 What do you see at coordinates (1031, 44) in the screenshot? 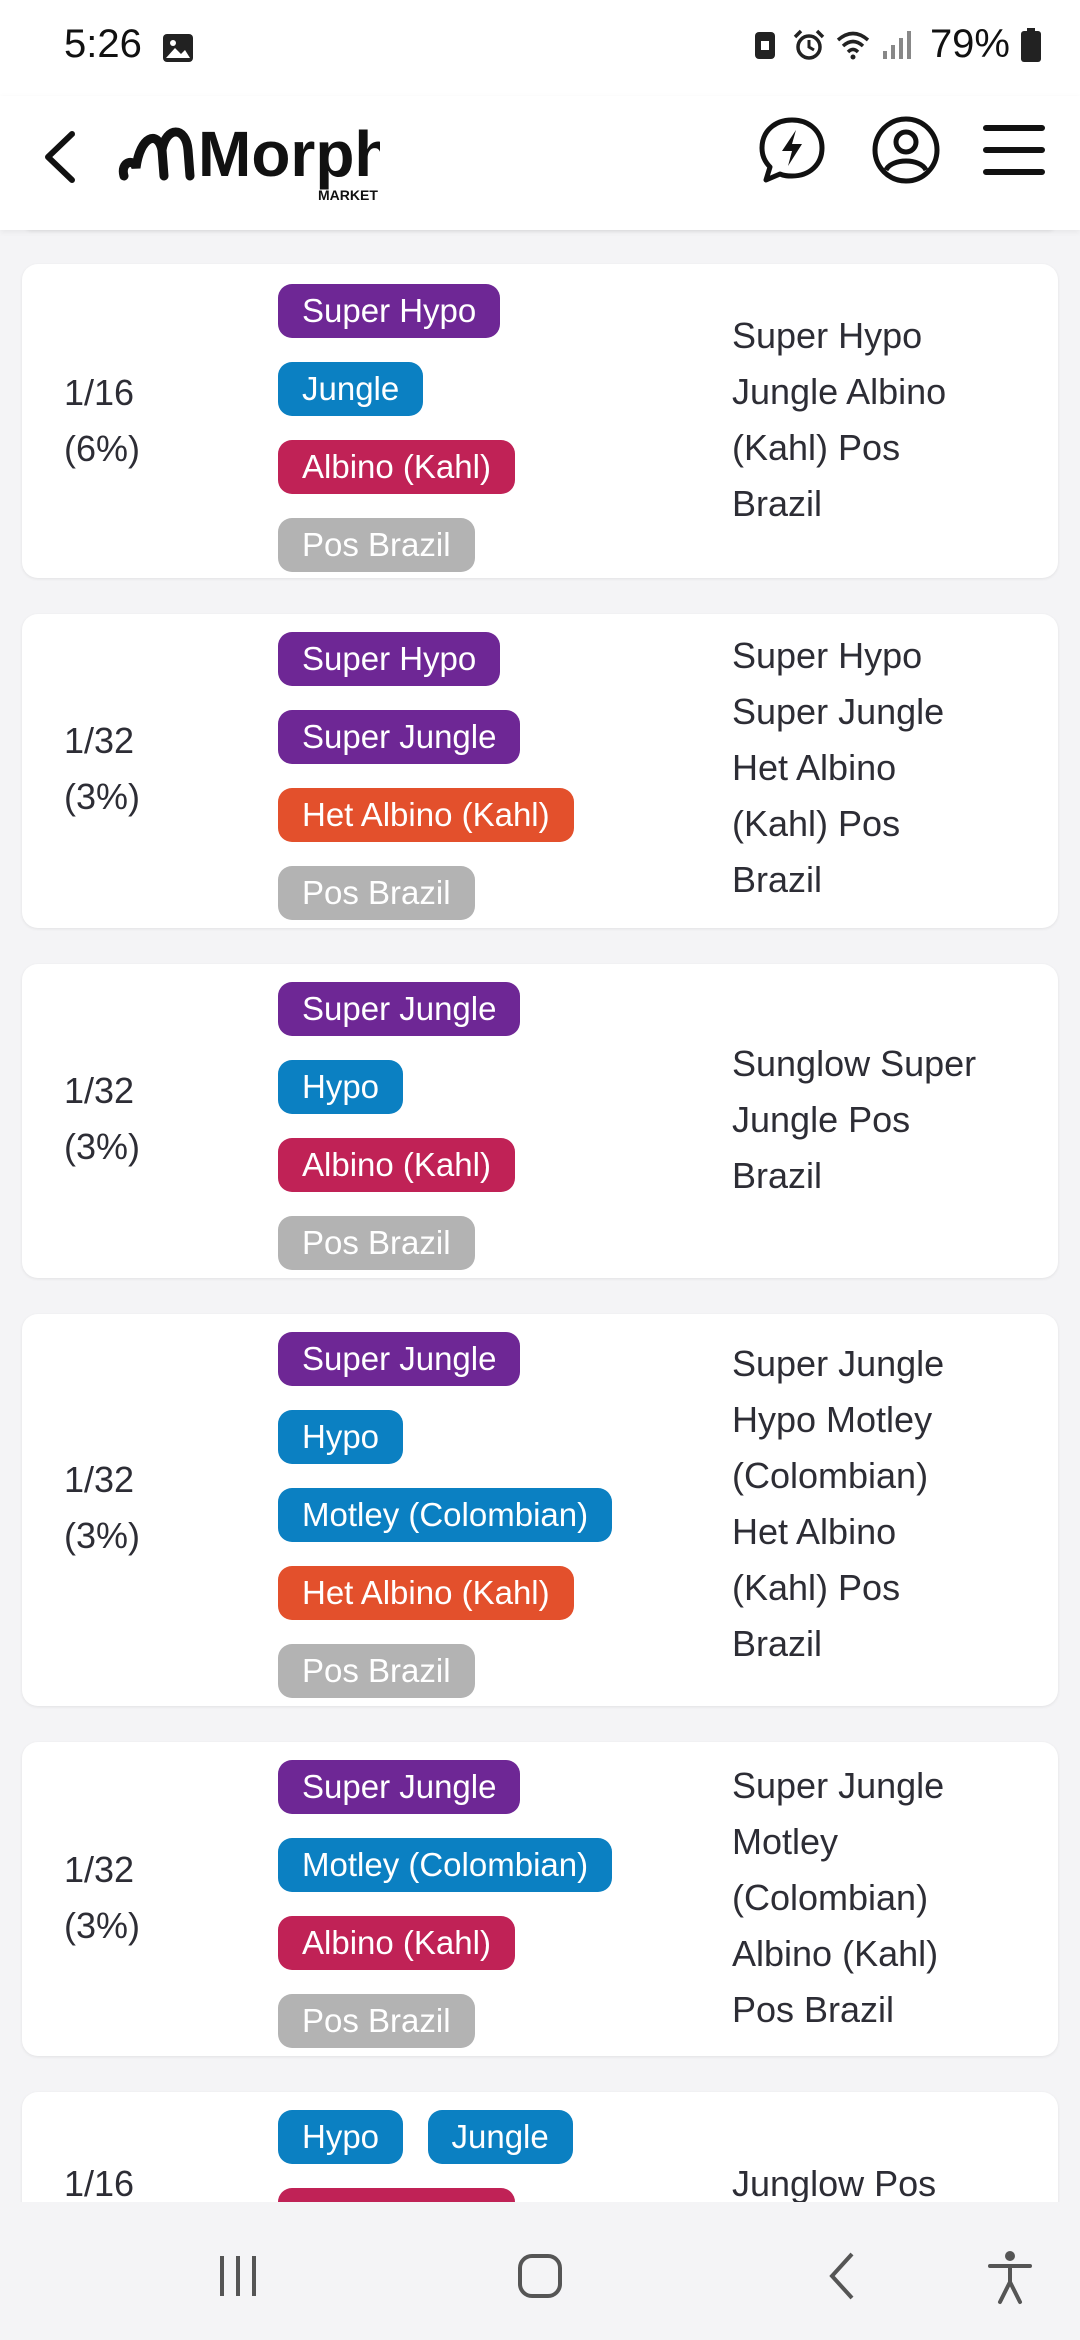
I see `battery-icon` at bounding box center [1031, 44].